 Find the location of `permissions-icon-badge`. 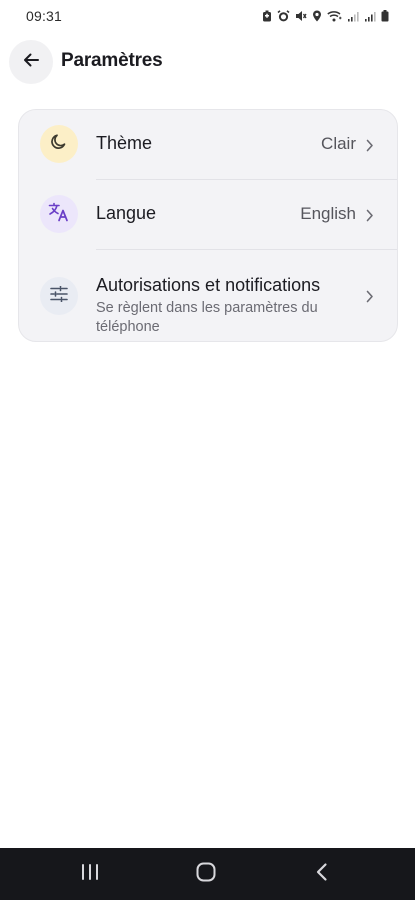

permissions-icon-badge is located at coordinates (59, 296).